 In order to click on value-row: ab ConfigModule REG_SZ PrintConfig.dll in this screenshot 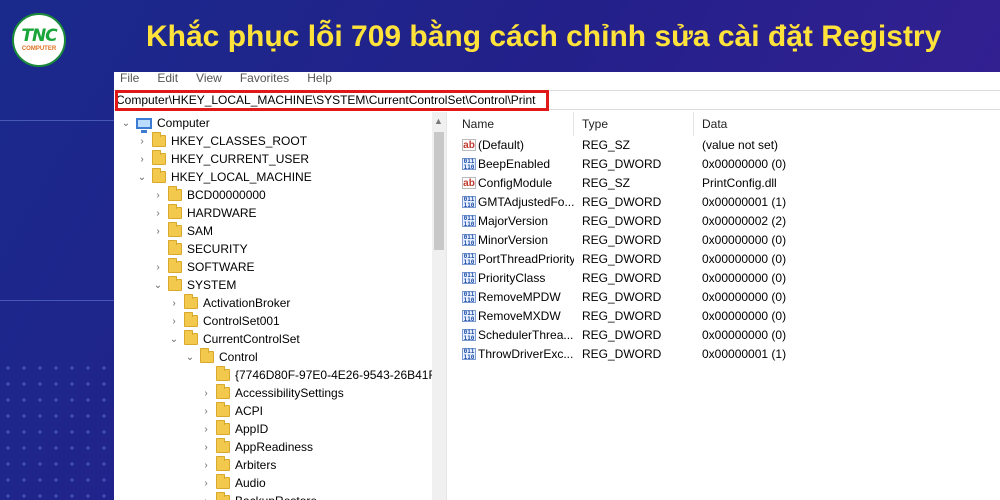, I will do `click(727, 183)`.